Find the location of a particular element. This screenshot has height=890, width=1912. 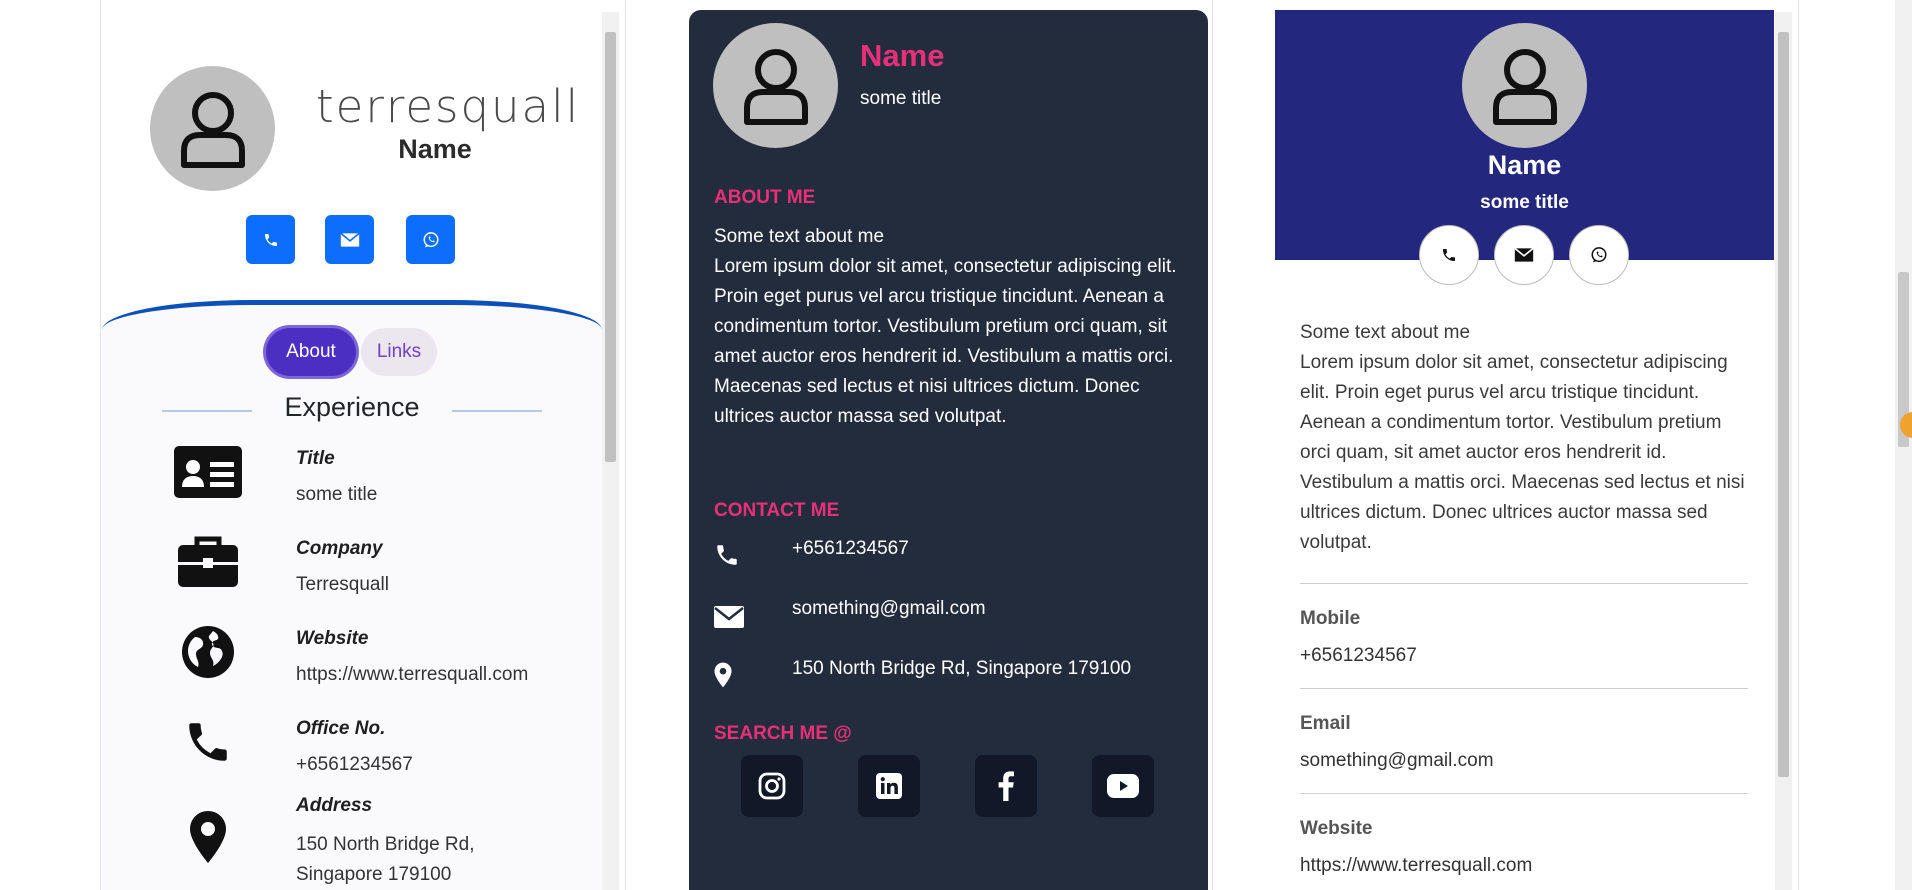

id-card-icon is located at coordinates (208, 472).